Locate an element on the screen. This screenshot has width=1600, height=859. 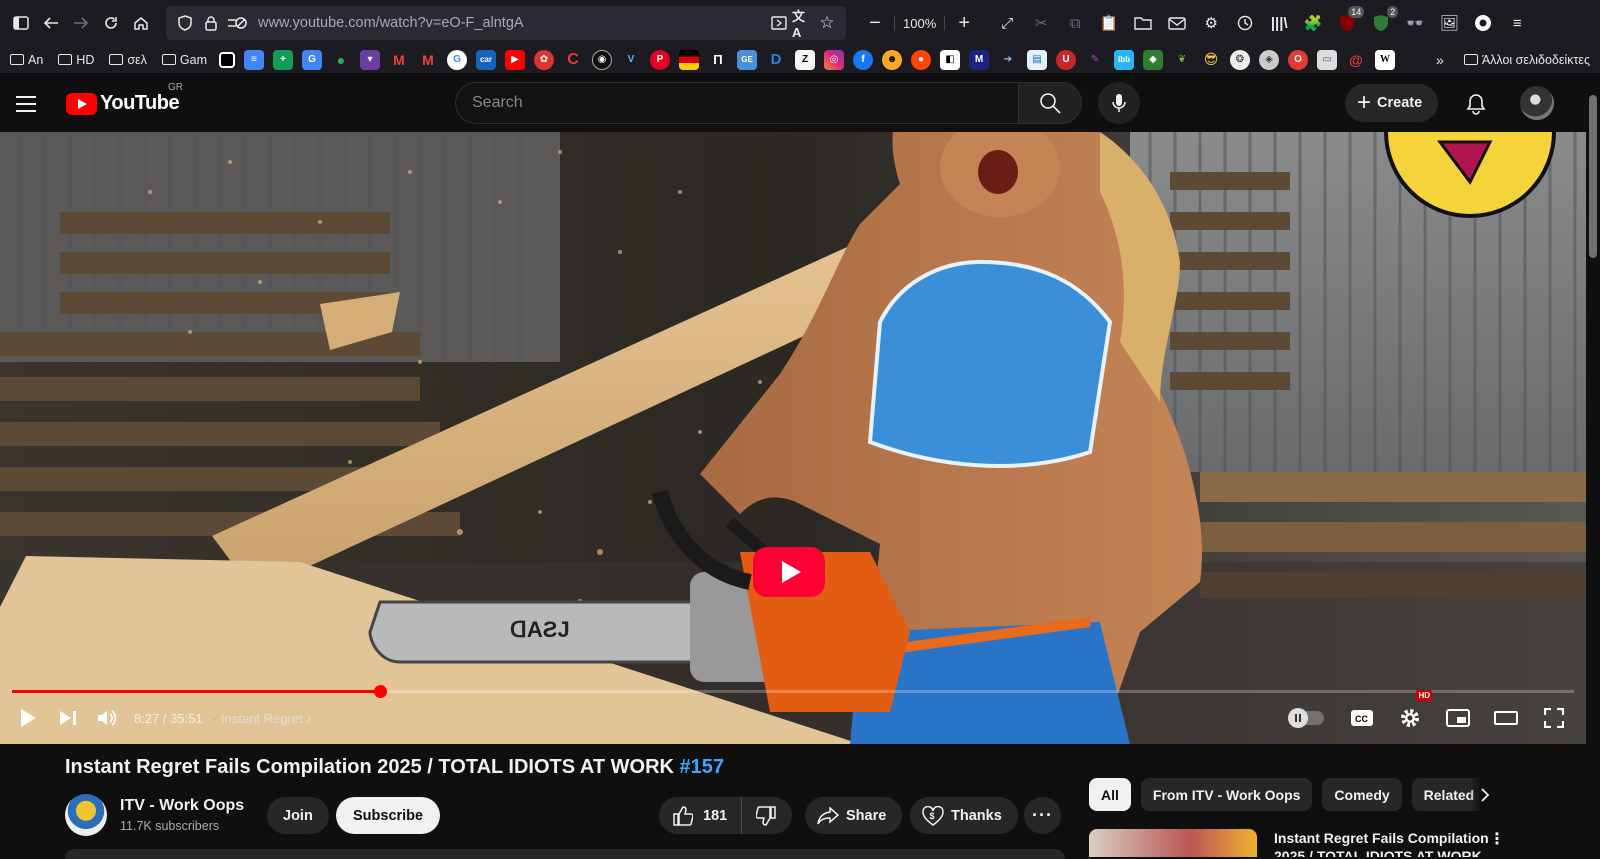
z-logo-icon: Z is located at coordinates (805, 59).